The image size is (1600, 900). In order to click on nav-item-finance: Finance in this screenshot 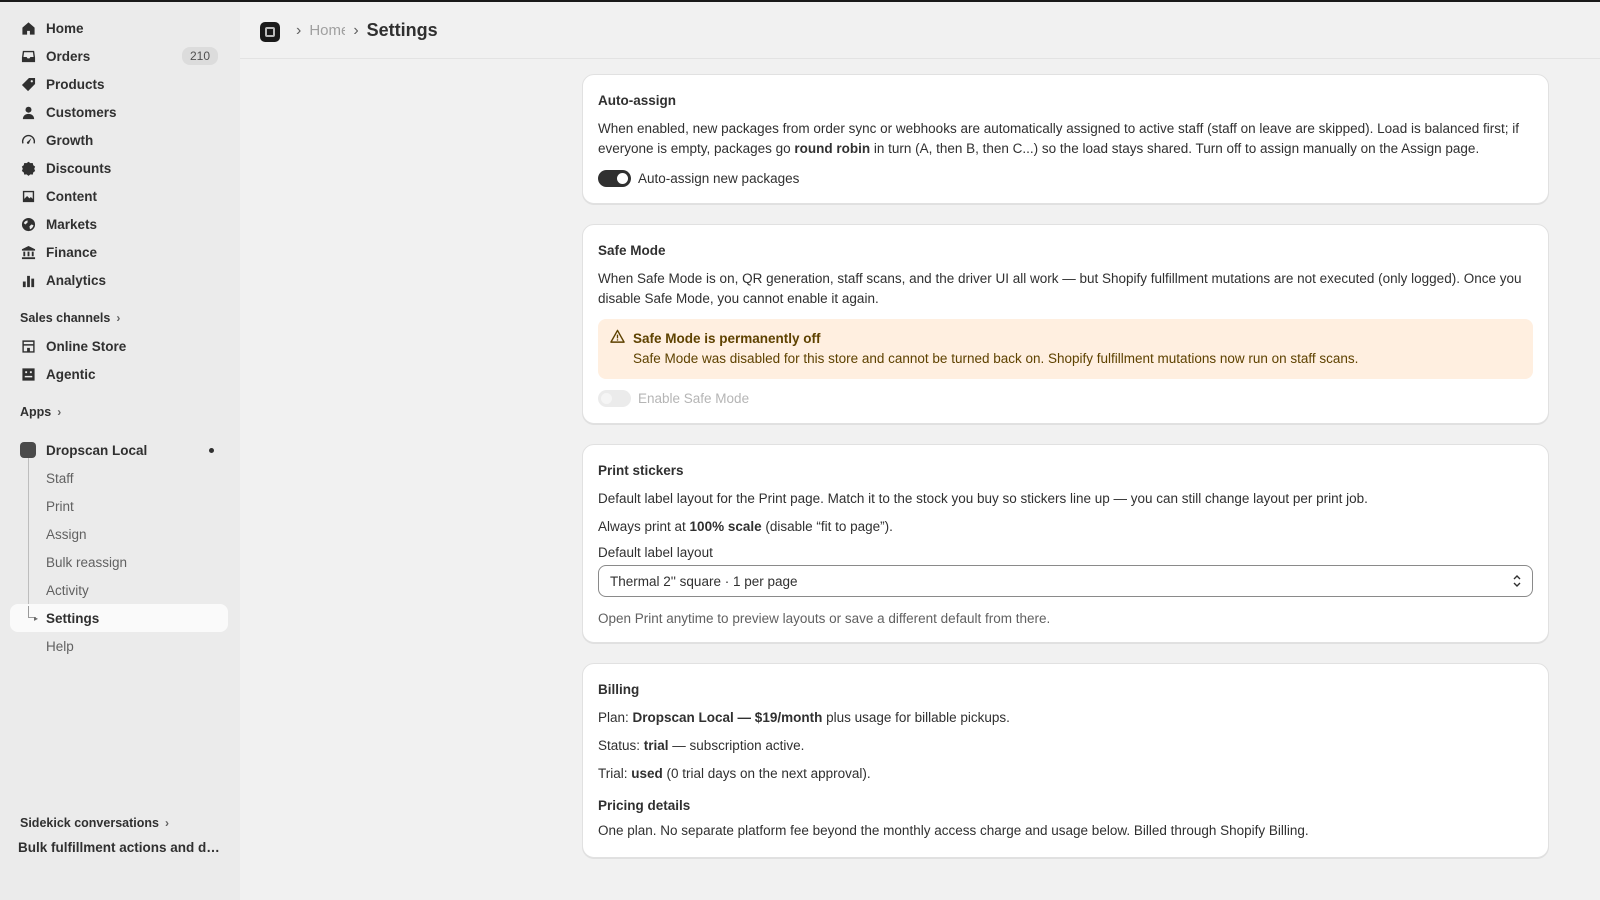, I will do `click(119, 252)`.